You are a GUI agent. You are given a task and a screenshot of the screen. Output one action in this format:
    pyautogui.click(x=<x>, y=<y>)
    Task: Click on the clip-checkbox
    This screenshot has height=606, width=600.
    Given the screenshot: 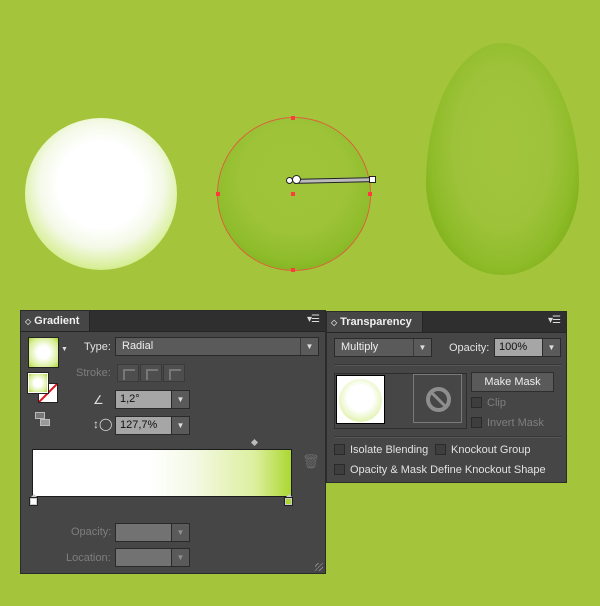 What is the action you would take?
    pyautogui.click(x=476, y=402)
    